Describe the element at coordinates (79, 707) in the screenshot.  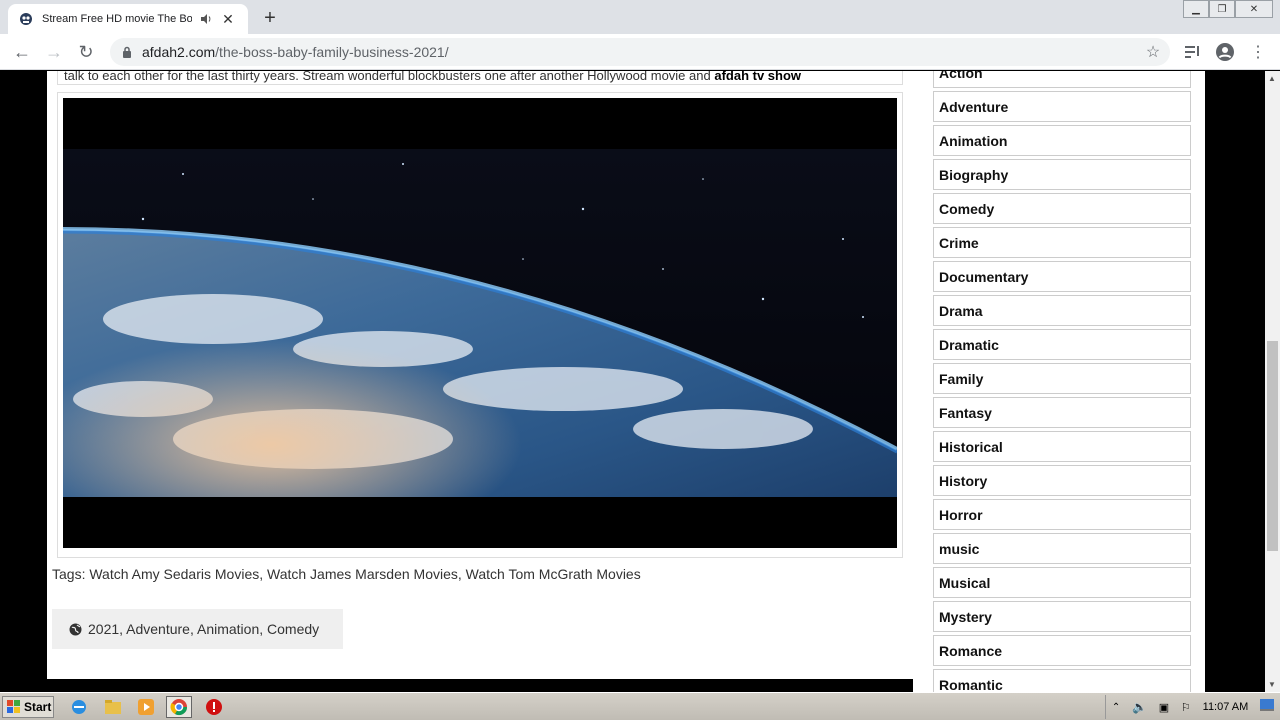
I see `internet-explorer-icon` at that location.